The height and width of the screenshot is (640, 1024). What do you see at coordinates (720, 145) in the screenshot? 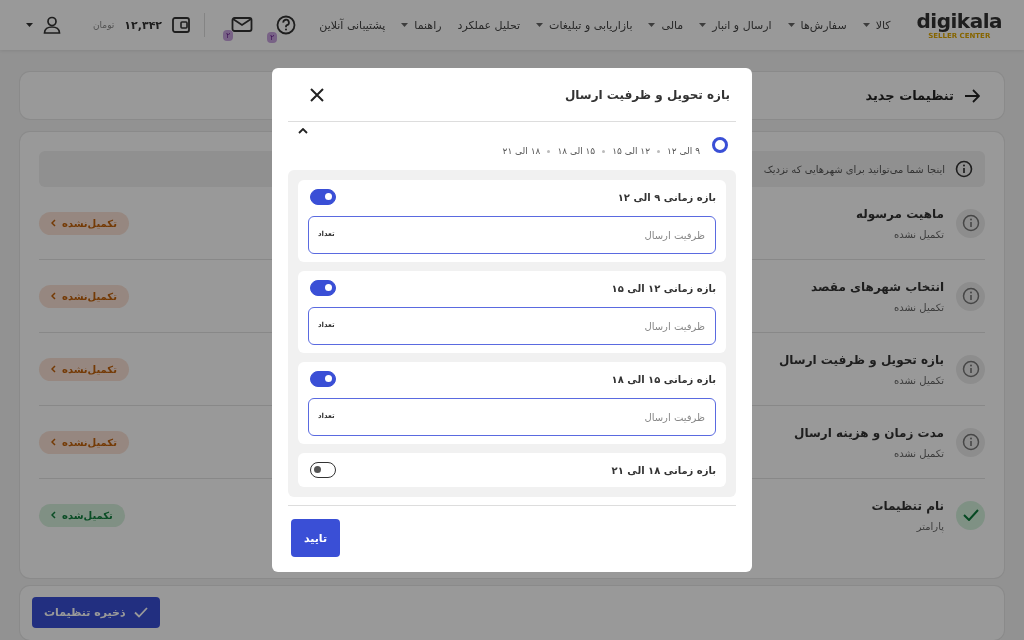
I see `radio-button` at bounding box center [720, 145].